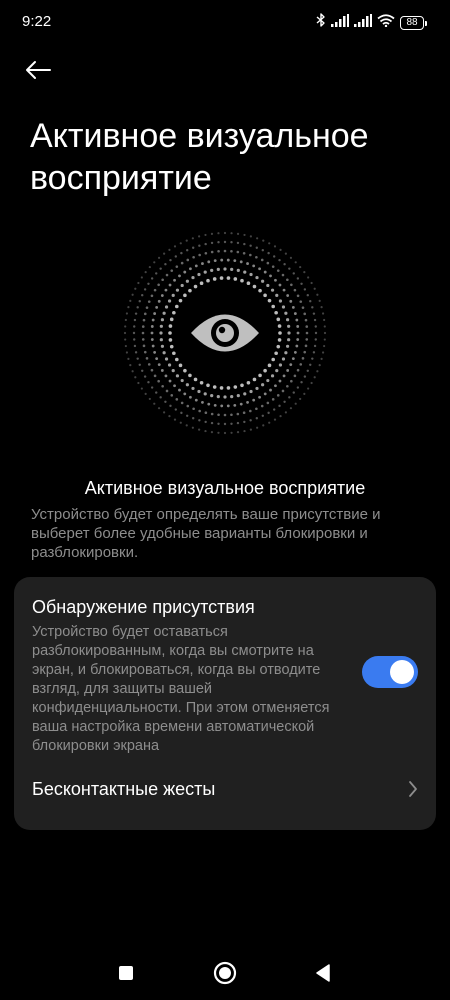 The height and width of the screenshot is (1000, 450). Describe the element at coordinates (143, 607) in the screenshot. I see `presence-detection-title: Обнаружение присутствия` at that location.